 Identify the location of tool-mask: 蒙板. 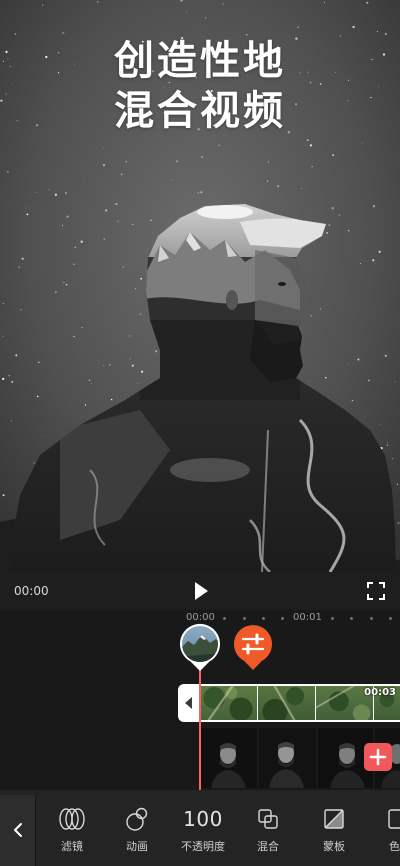
(334, 828).